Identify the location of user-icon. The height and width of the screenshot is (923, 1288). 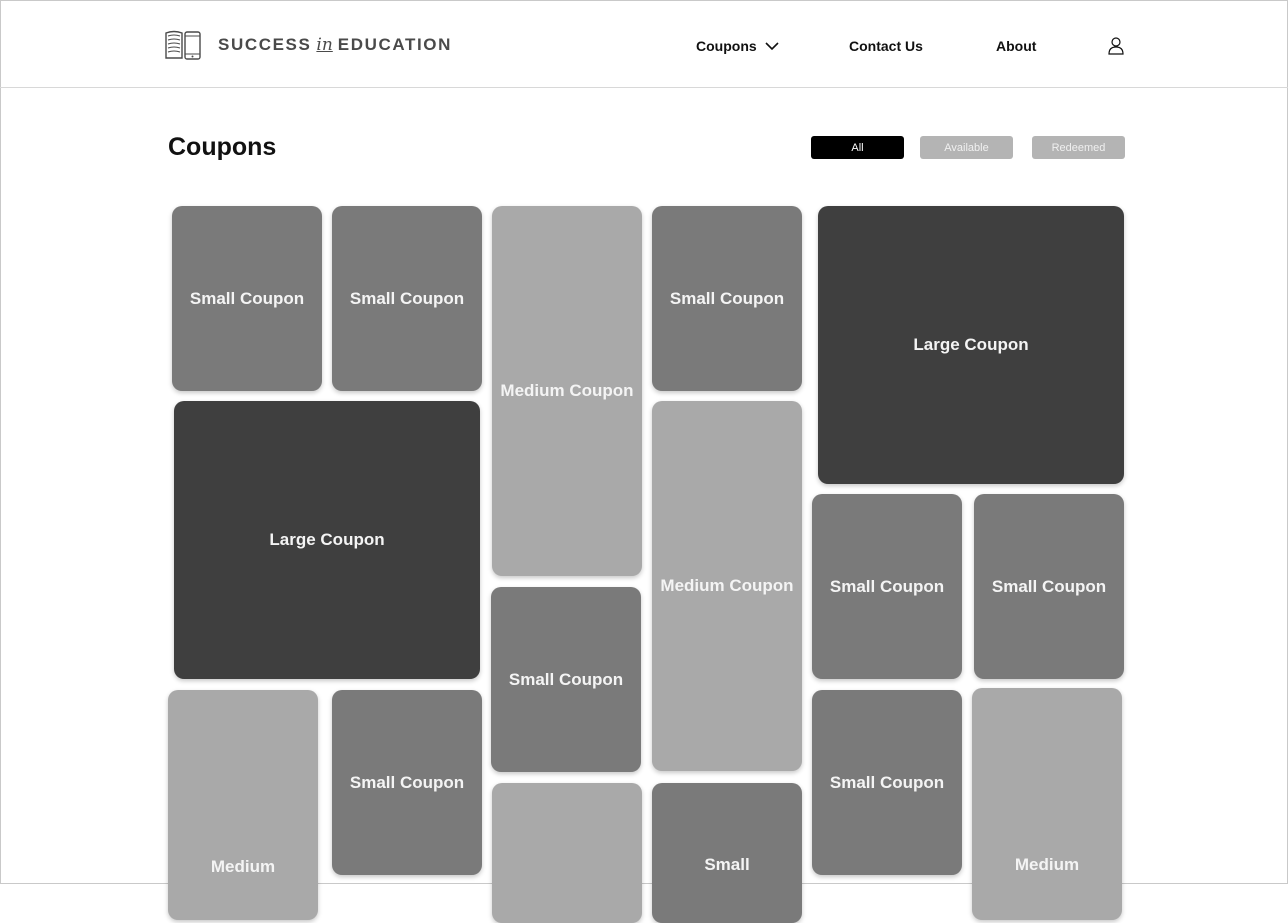
(1116, 46).